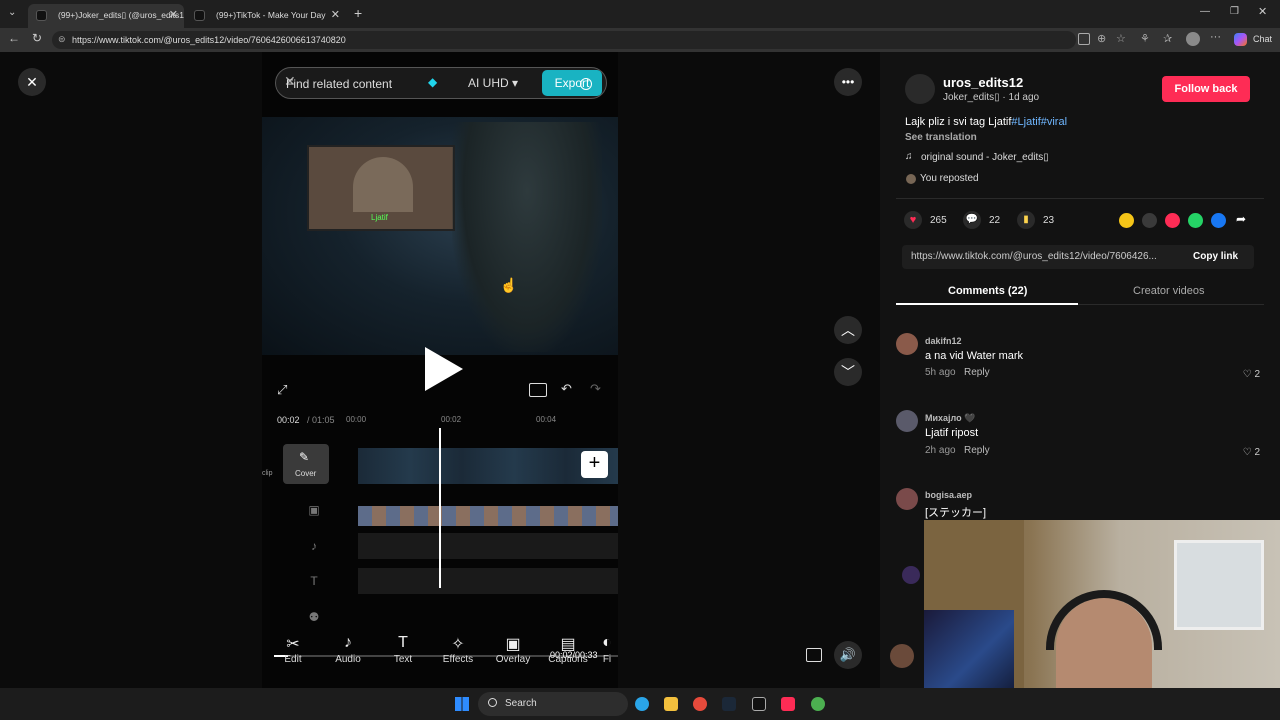 This screenshot has width=1280, height=720. I want to click on video-preview: Ljatif ☝, so click(440, 236).